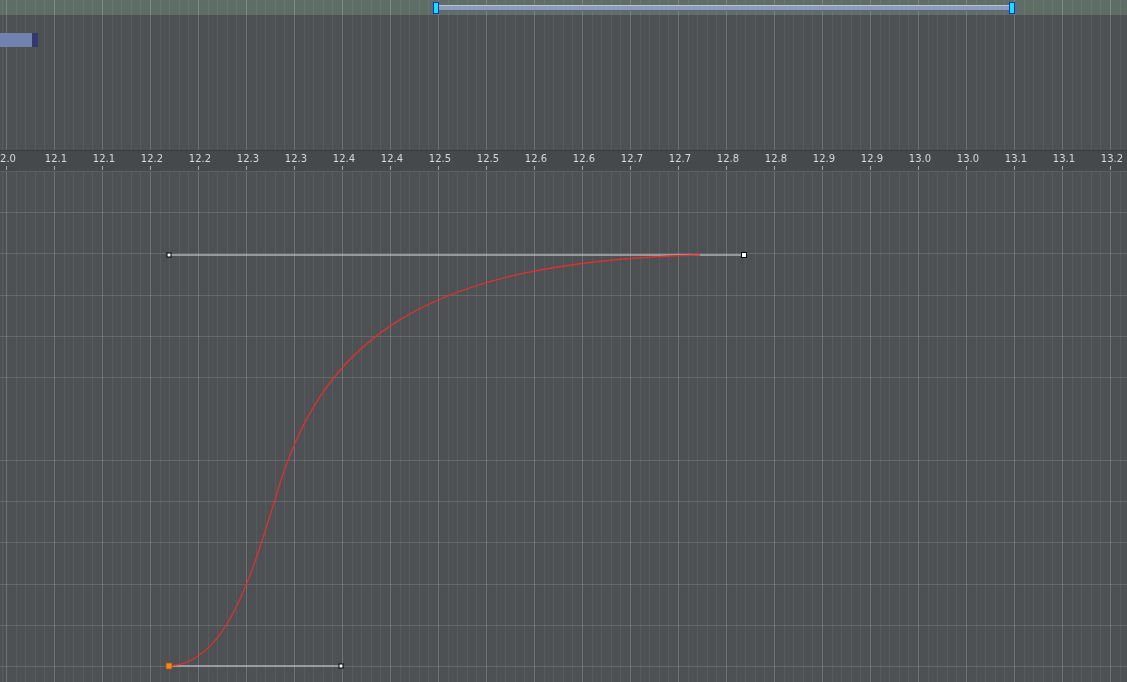  Describe the element at coordinates (436, 7) in the screenshot. I see `range-start-handle` at that location.